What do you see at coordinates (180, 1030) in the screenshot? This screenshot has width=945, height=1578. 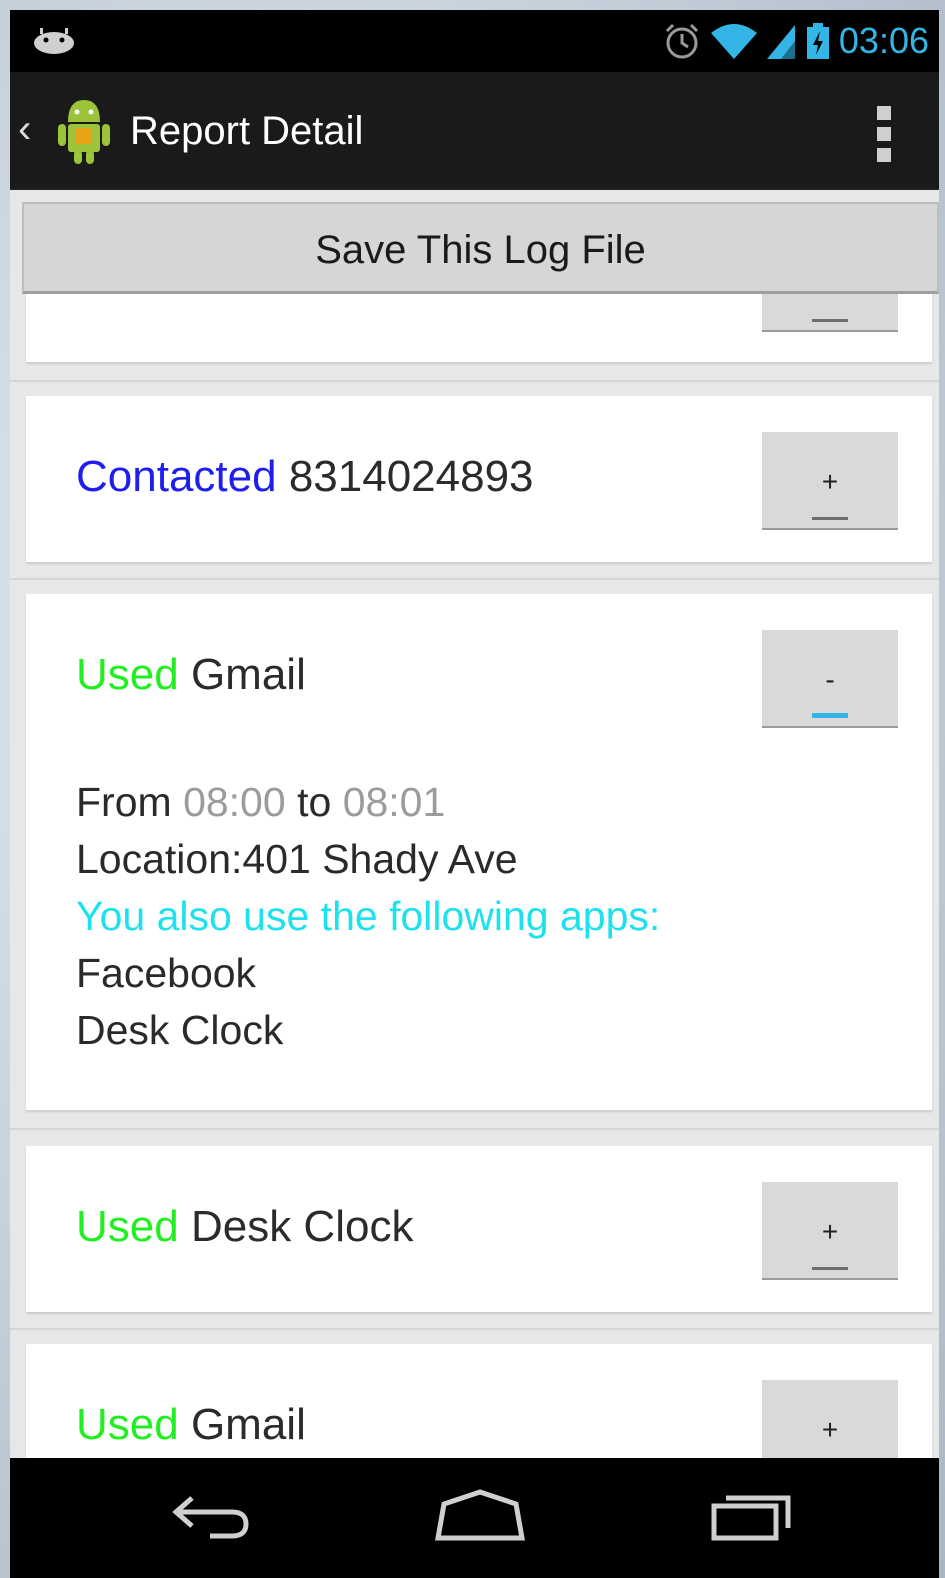 I see `app-item: Desk Clock` at bounding box center [180, 1030].